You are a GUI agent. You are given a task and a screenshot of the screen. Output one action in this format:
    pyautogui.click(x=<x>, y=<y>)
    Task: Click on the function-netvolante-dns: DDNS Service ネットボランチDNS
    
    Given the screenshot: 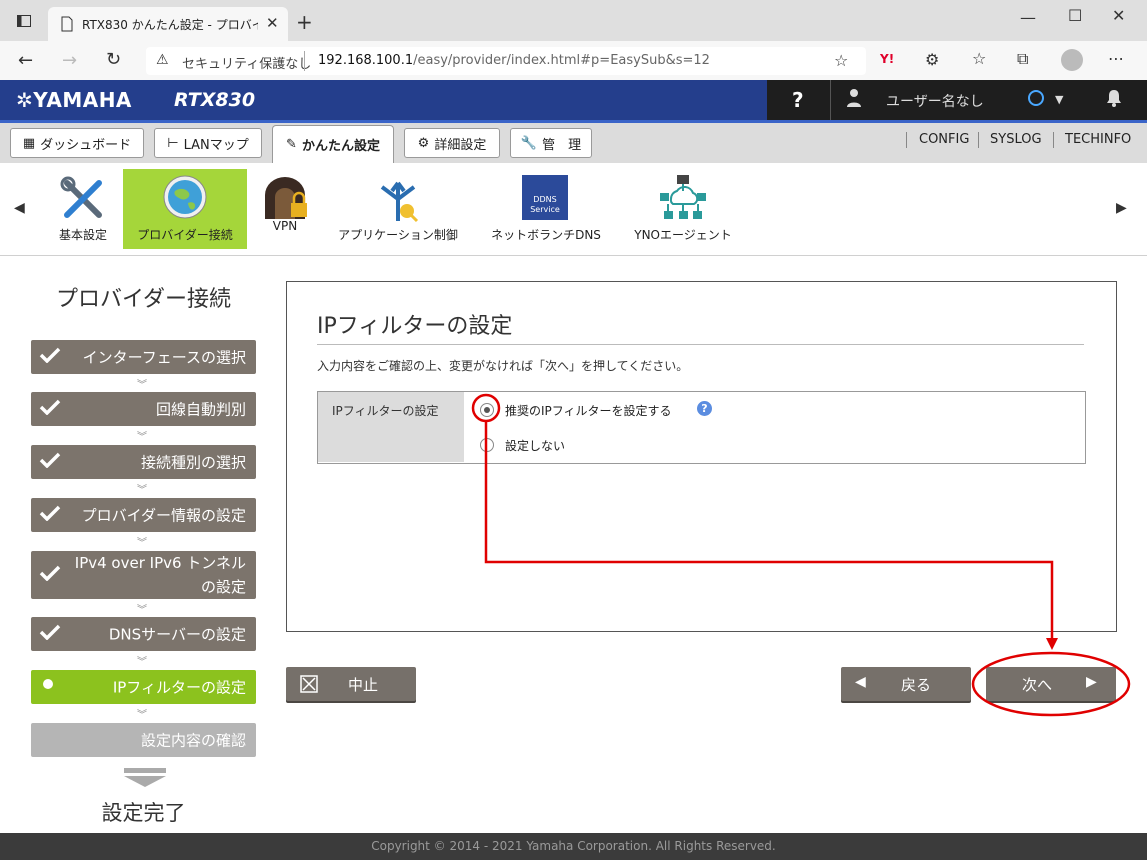 What is the action you would take?
    pyautogui.click(x=546, y=209)
    